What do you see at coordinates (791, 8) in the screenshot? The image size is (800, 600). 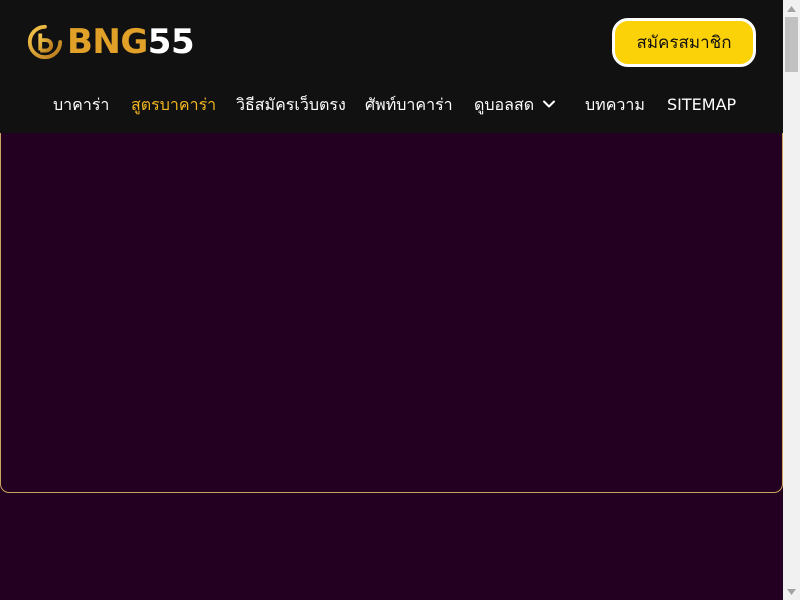 I see `scroll-up-arrow-icon` at bounding box center [791, 8].